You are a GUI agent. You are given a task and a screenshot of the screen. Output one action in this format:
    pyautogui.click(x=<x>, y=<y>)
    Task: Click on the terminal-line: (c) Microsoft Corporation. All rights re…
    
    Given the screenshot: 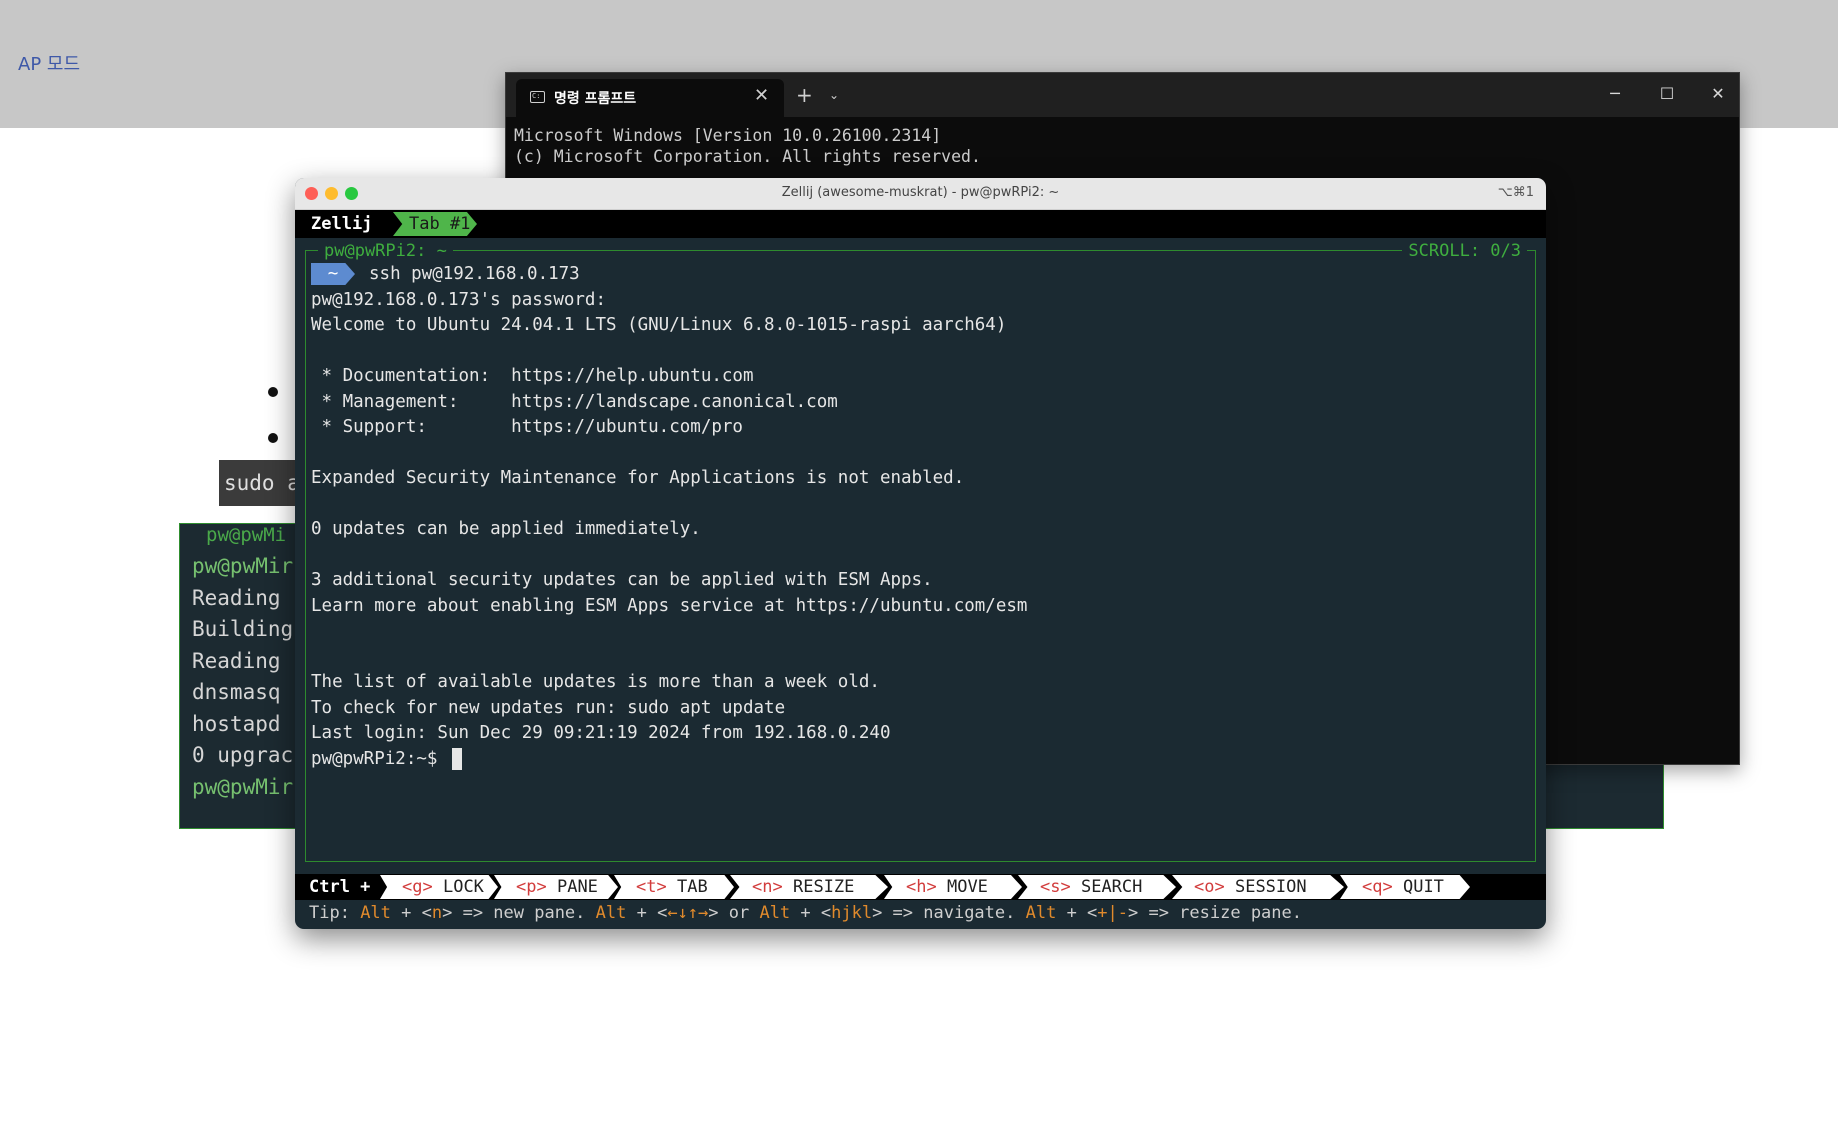 What is the action you would take?
    pyautogui.click(x=747, y=156)
    